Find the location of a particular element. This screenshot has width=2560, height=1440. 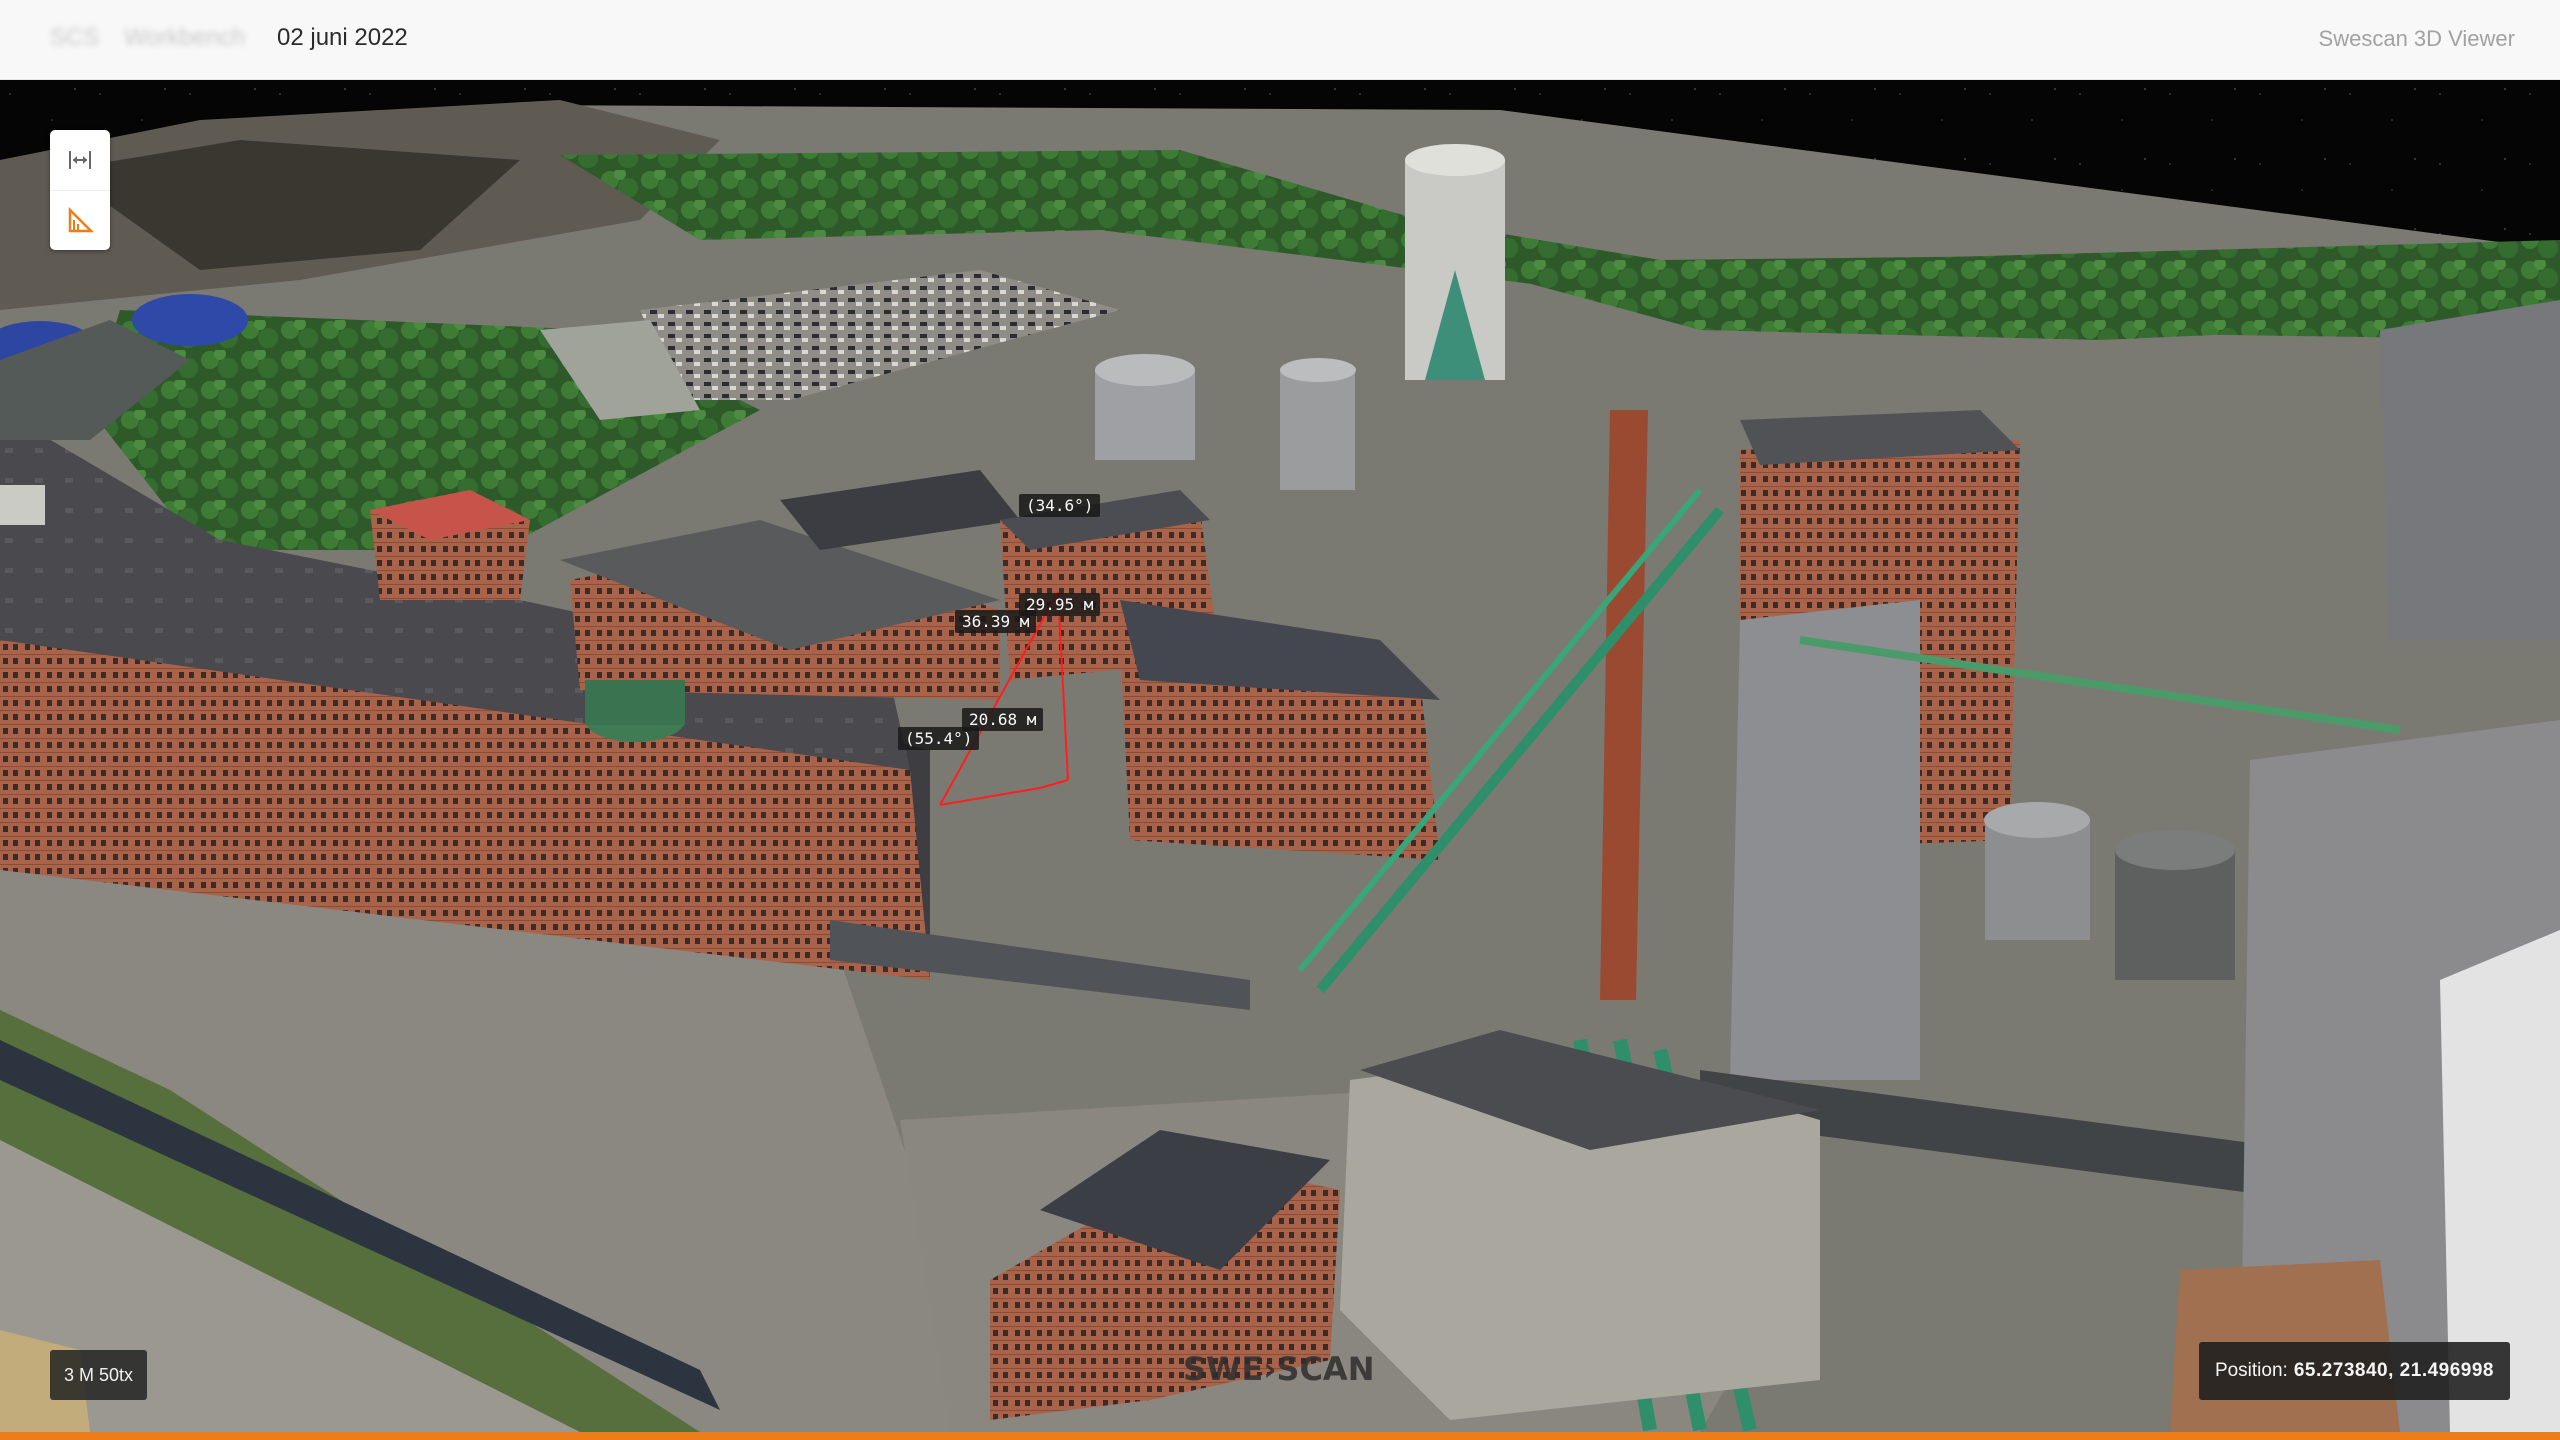

distance-measure-icon is located at coordinates (80, 160).